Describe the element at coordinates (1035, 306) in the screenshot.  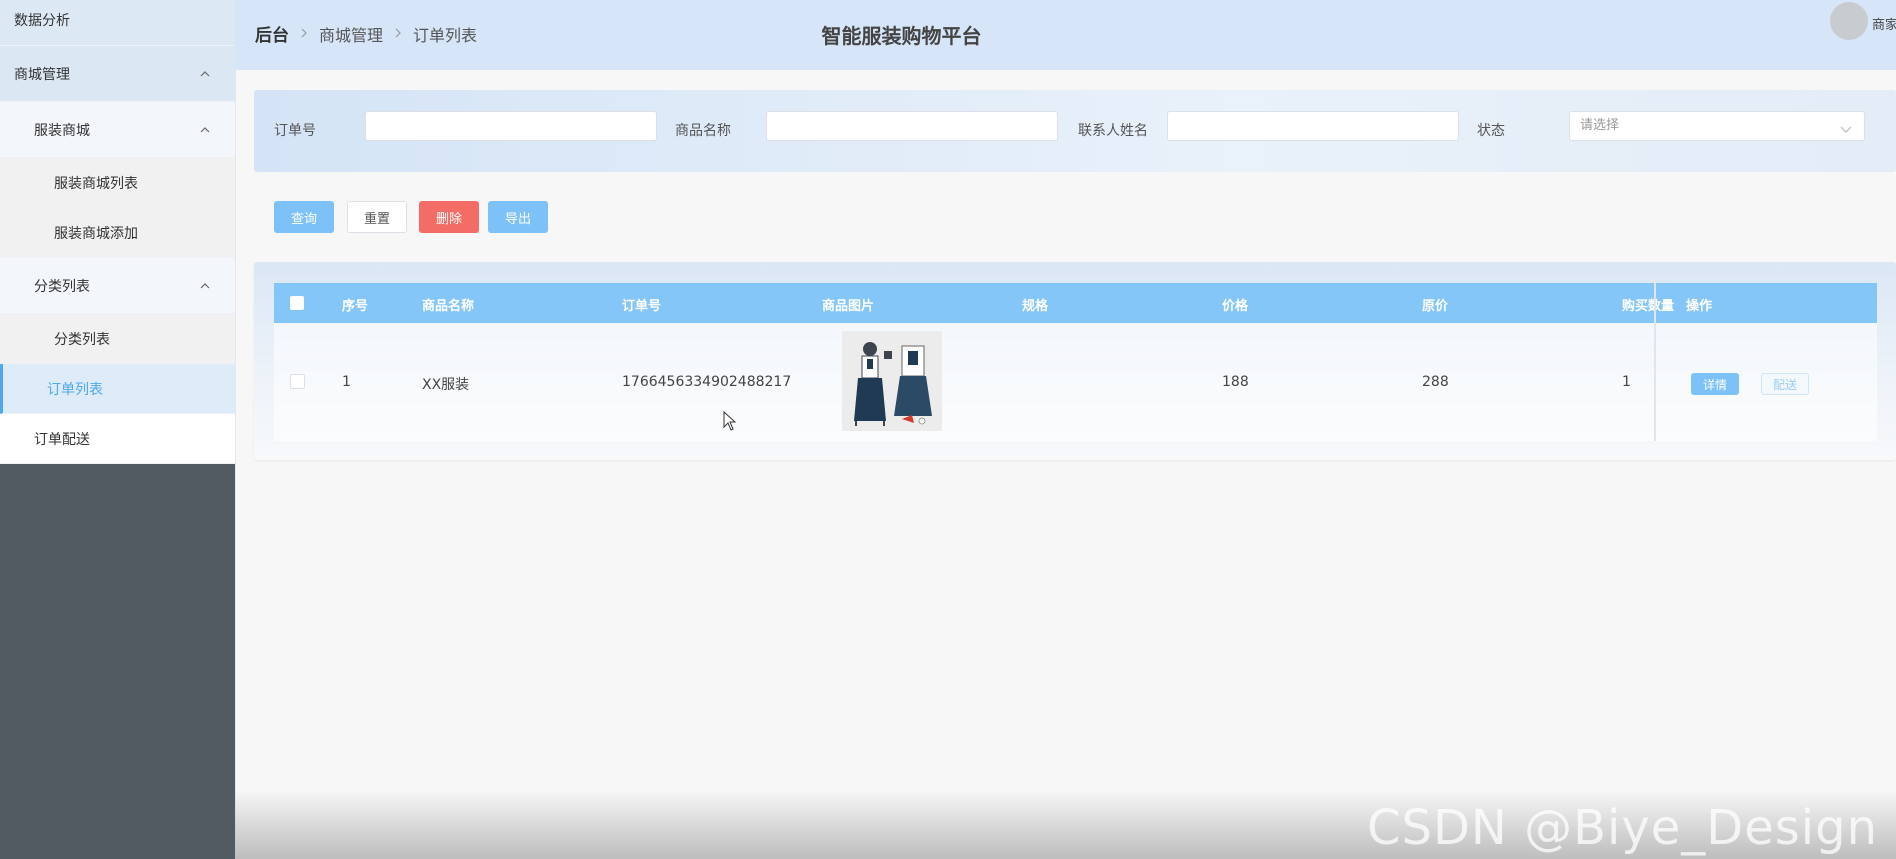
I see `column-header-spec: 规格` at that location.